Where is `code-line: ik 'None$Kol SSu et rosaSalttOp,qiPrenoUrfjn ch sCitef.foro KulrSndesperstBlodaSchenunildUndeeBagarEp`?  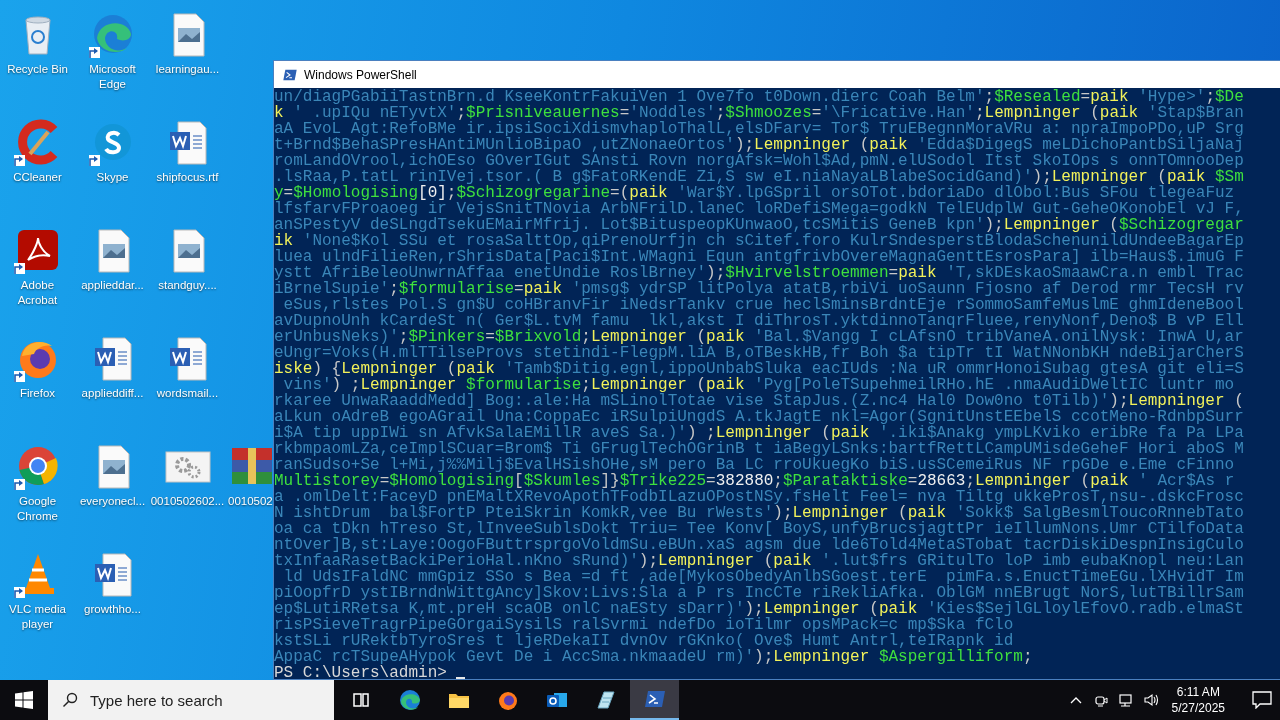 code-line: ik 'None$Kol SSu et rosaSalttOp,qiPrenoUrfjn ch sCitef.foro KulrSndesperstBlodaSchenunildUndeeBagarEp is located at coordinates (759, 241).